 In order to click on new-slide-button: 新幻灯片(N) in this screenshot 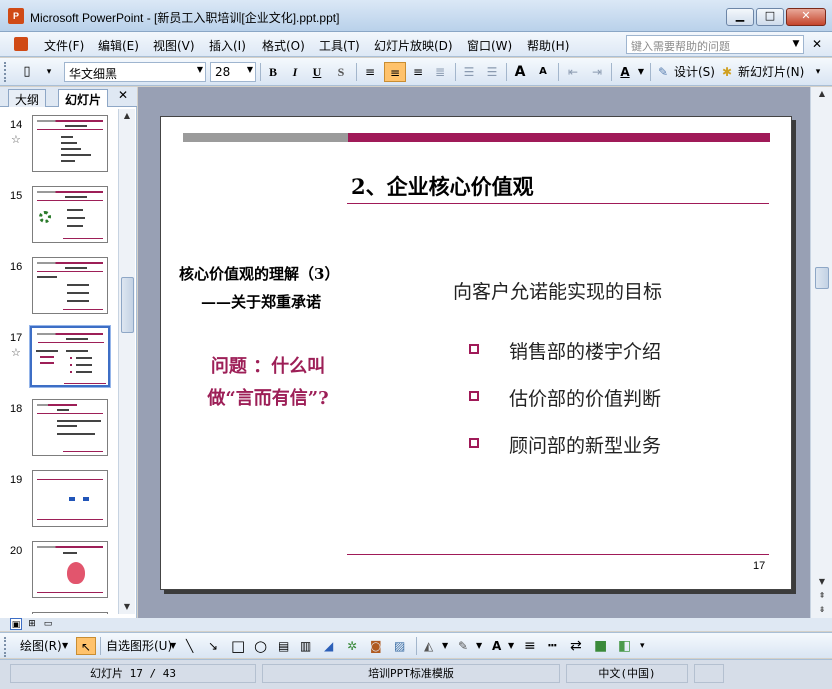, I will do `click(773, 72)`.